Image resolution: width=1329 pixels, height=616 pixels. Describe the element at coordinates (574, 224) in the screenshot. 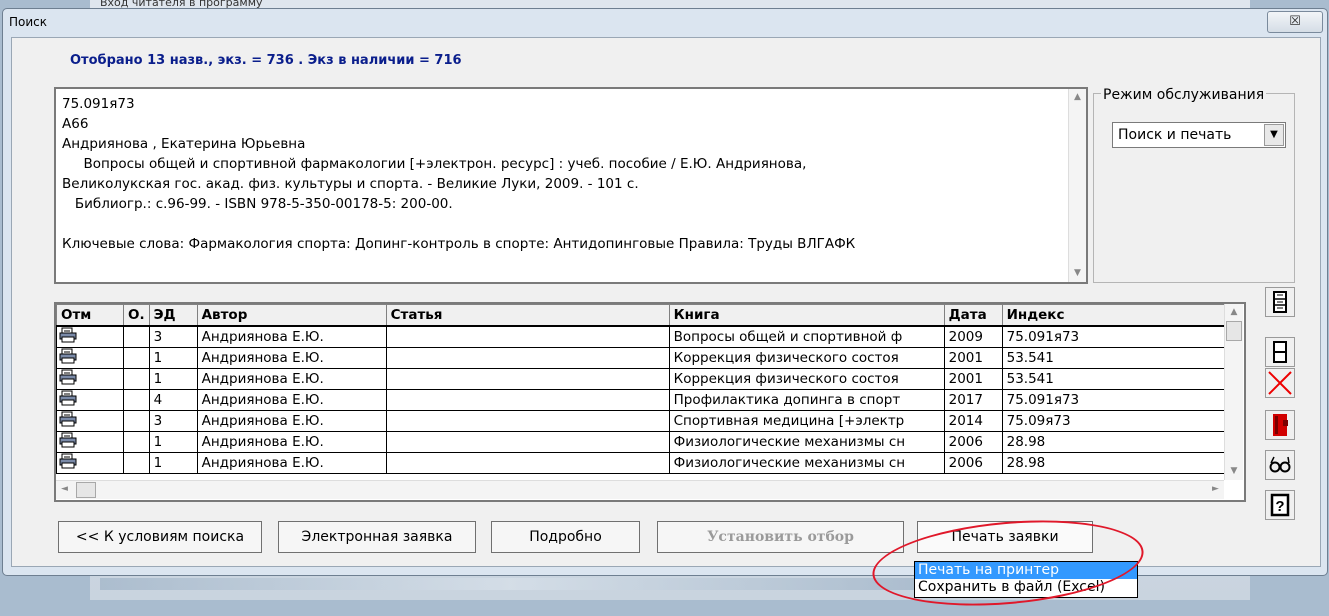

I see `description-line` at that location.